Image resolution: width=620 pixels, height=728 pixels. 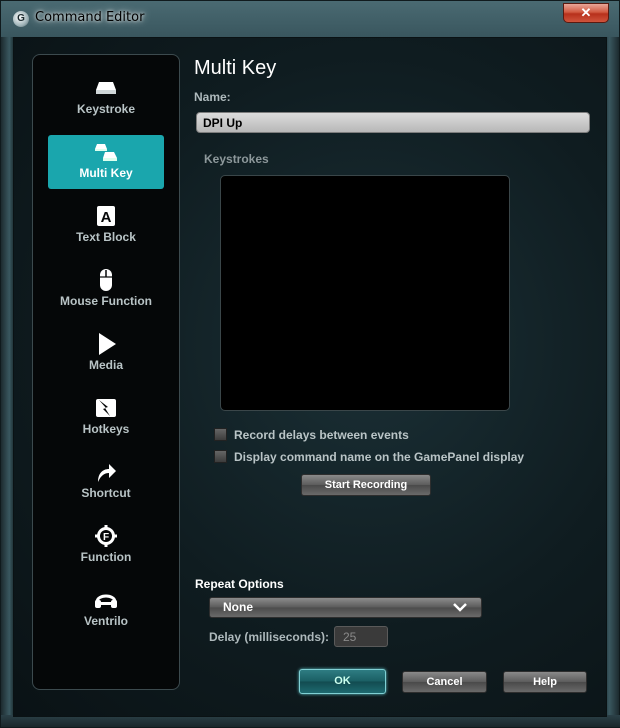 What do you see at coordinates (106, 173) in the screenshot?
I see `sidebar-item-label: Multi Key` at bounding box center [106, 173].